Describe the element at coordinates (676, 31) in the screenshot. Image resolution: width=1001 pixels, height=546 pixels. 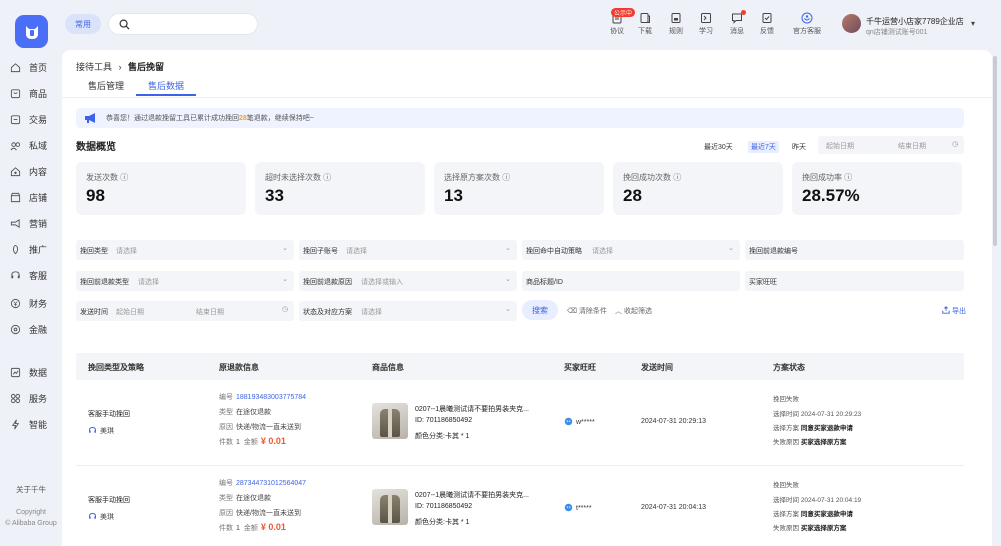
I see `tool-label: 规则` at that location.